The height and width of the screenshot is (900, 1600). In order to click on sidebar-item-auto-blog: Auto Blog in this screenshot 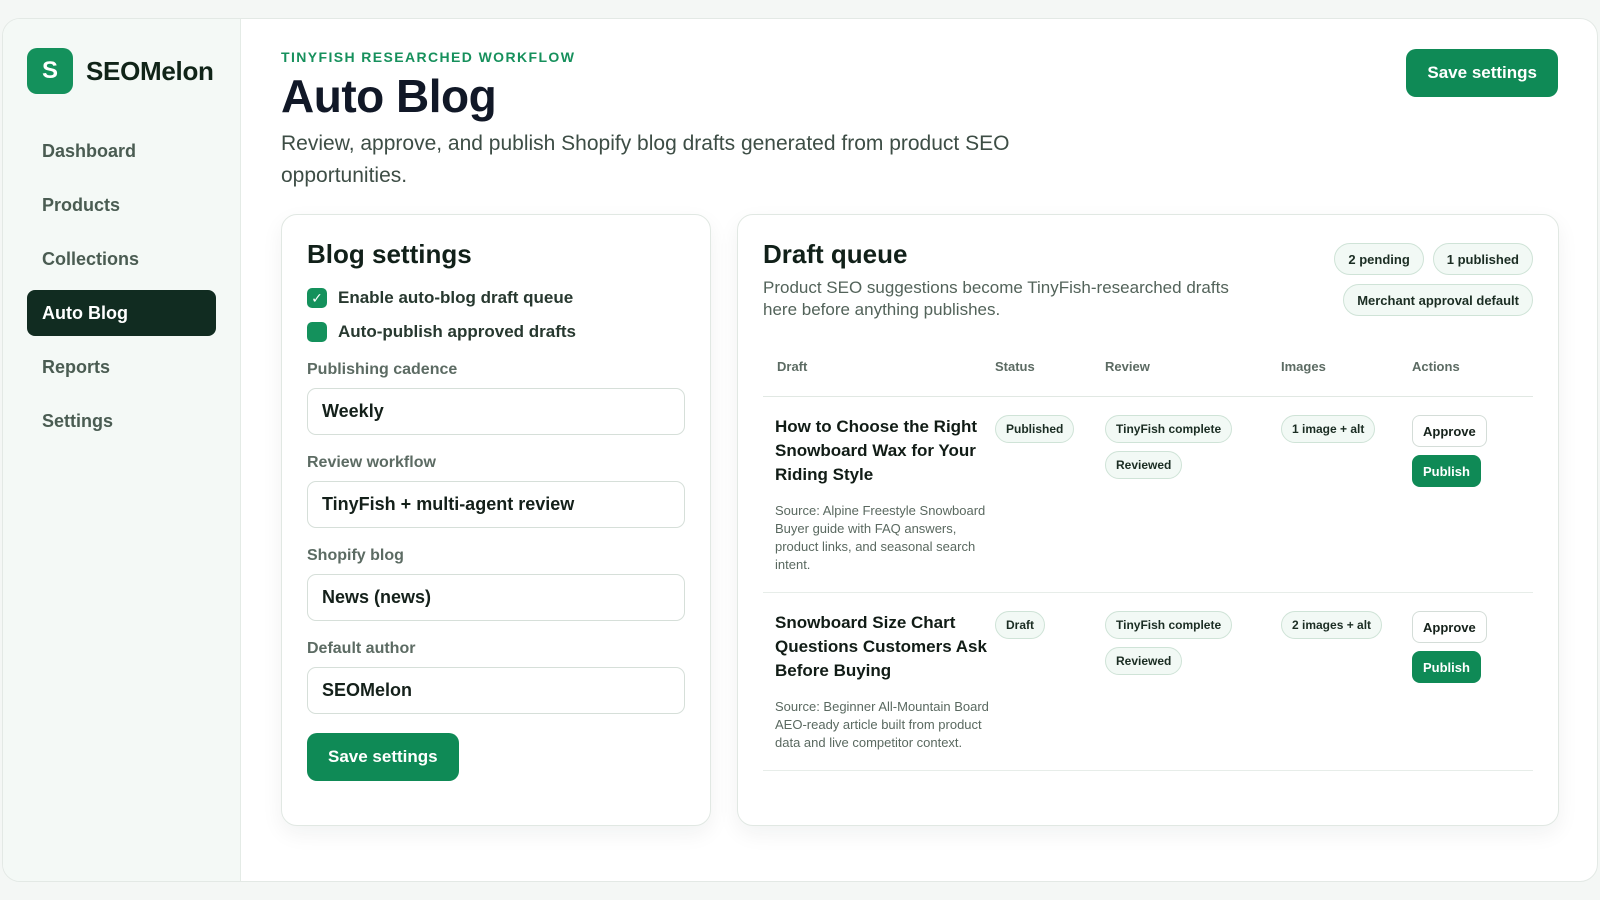, I will do `click(121, 313)`.